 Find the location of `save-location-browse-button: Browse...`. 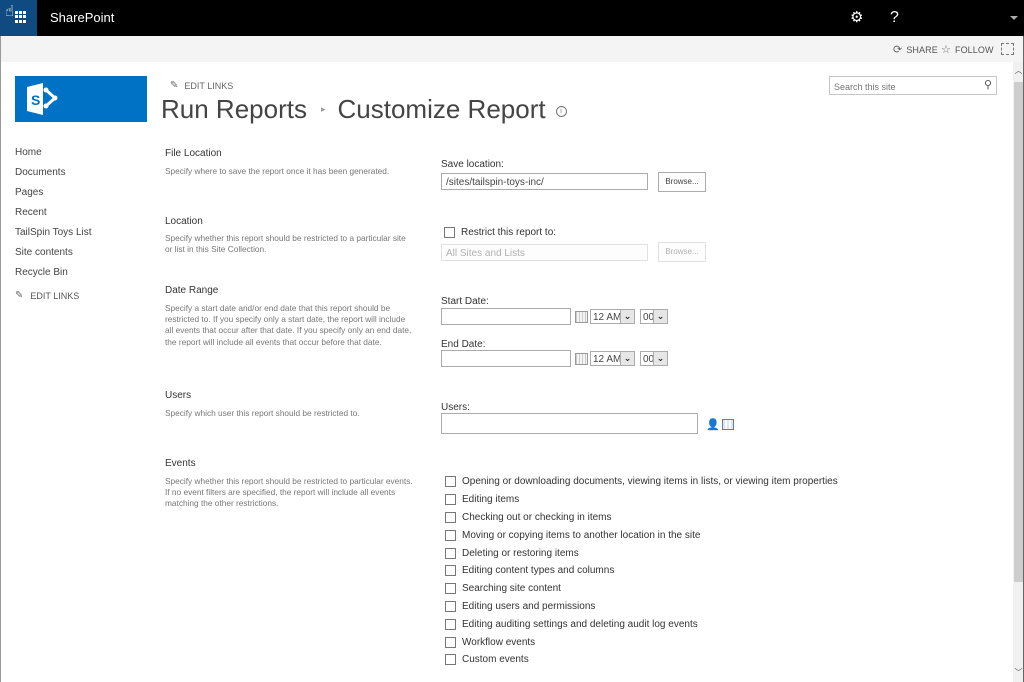

save-location-browse-button: Browse... is located at coordinates (682, 182).